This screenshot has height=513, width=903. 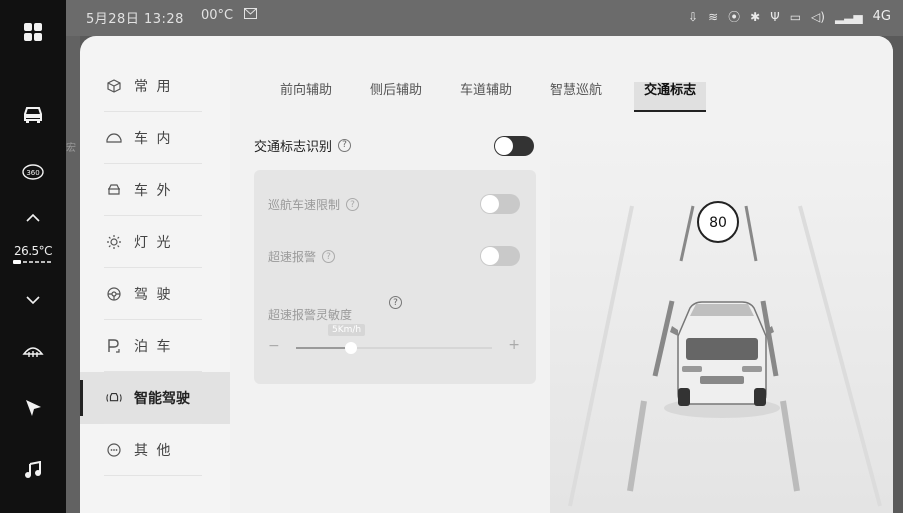 What do you see at coordinates (304, 205) in the screenshot?
I see `cruise-limit-label: 巡航车速限制` at bounding box center [304, 205].